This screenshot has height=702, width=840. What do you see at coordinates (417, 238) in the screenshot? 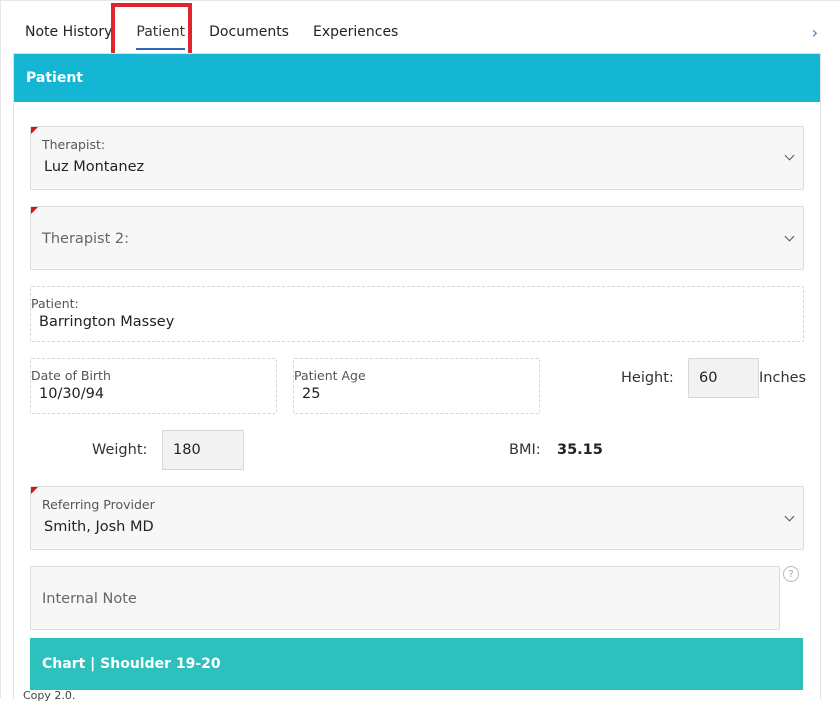
I see `therapist2-select: Therapist 2:` at bounding box center [417, 238].